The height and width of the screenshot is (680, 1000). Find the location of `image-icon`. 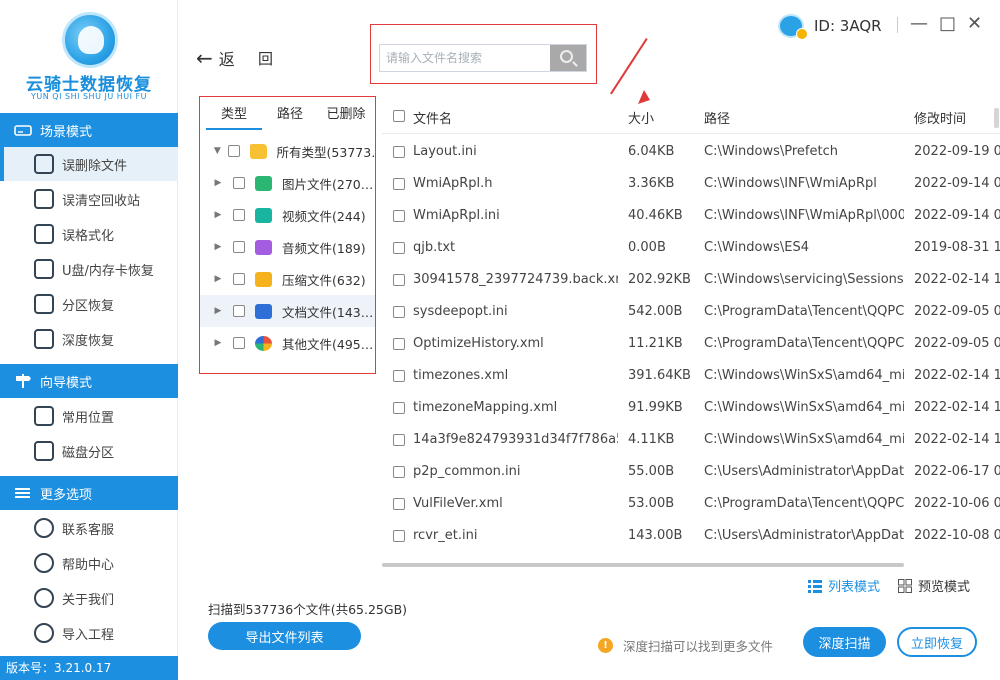

image-icon is located at coordinates (263, 183).